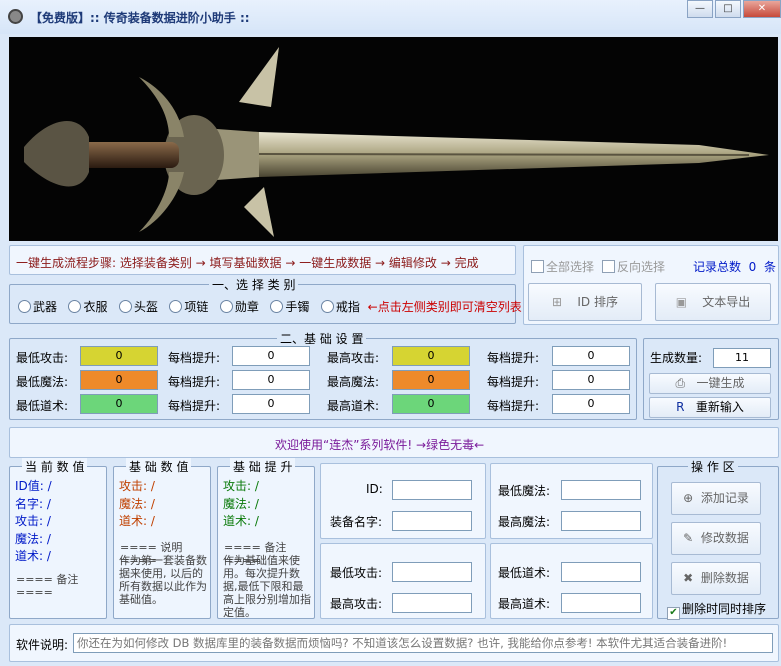  Describe the element at coordinates (42, 382) in the screenshot. I see `basic-min-label: 最低魔法:` at that location.